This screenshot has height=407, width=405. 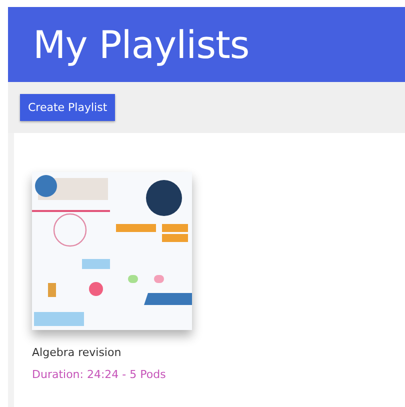 What do you see at coordinates (68, 107) in the screenshot?
I see `create-playlist-button: Create Playlist` at bounding box center [68, 107].